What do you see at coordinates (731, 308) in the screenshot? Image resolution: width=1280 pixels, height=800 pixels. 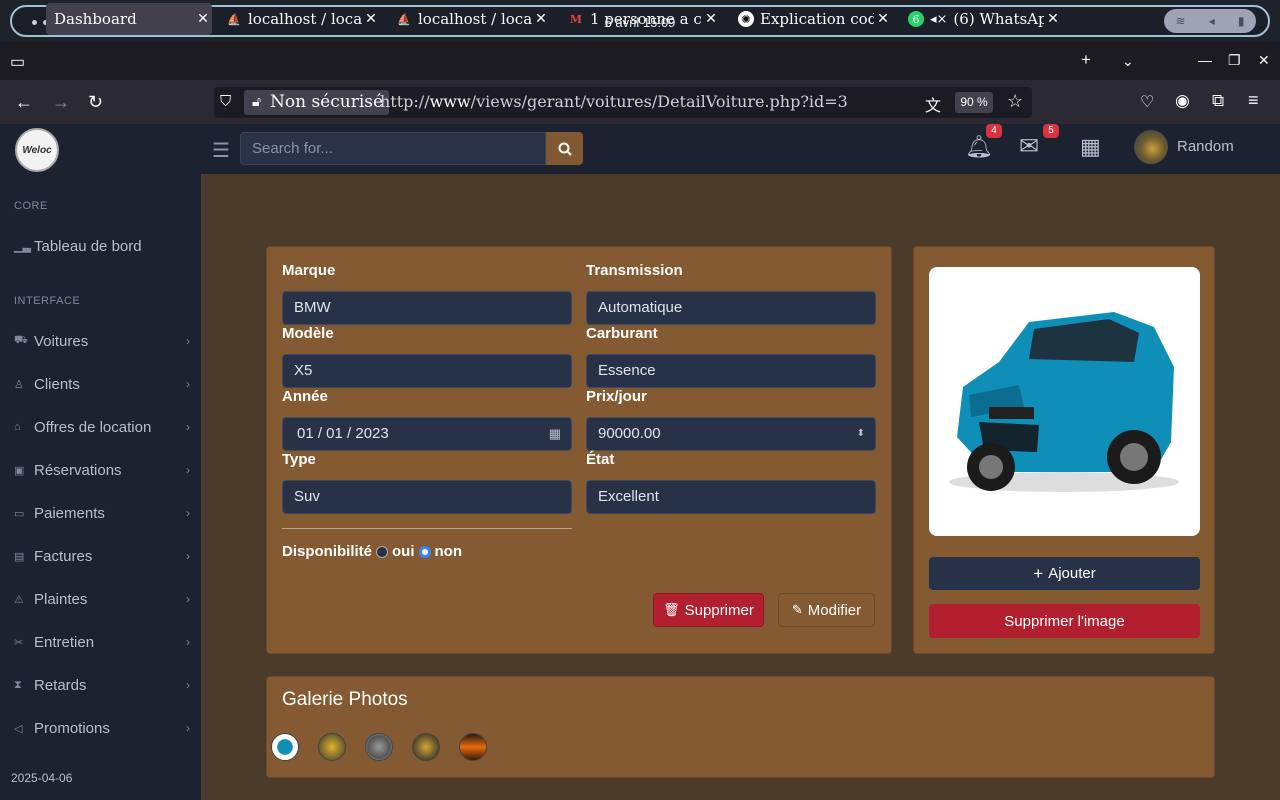 I see `transmission-input: Automatique` at bounding box center [731, 308].